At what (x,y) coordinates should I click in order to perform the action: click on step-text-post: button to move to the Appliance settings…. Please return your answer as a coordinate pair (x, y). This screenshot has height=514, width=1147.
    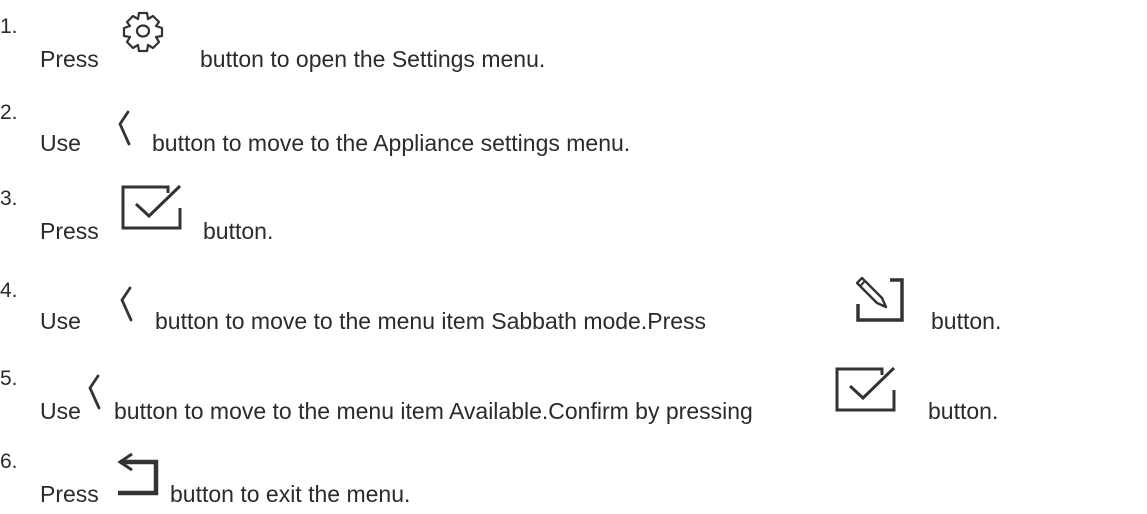
    Looking at the image, I should click on (391, 143).